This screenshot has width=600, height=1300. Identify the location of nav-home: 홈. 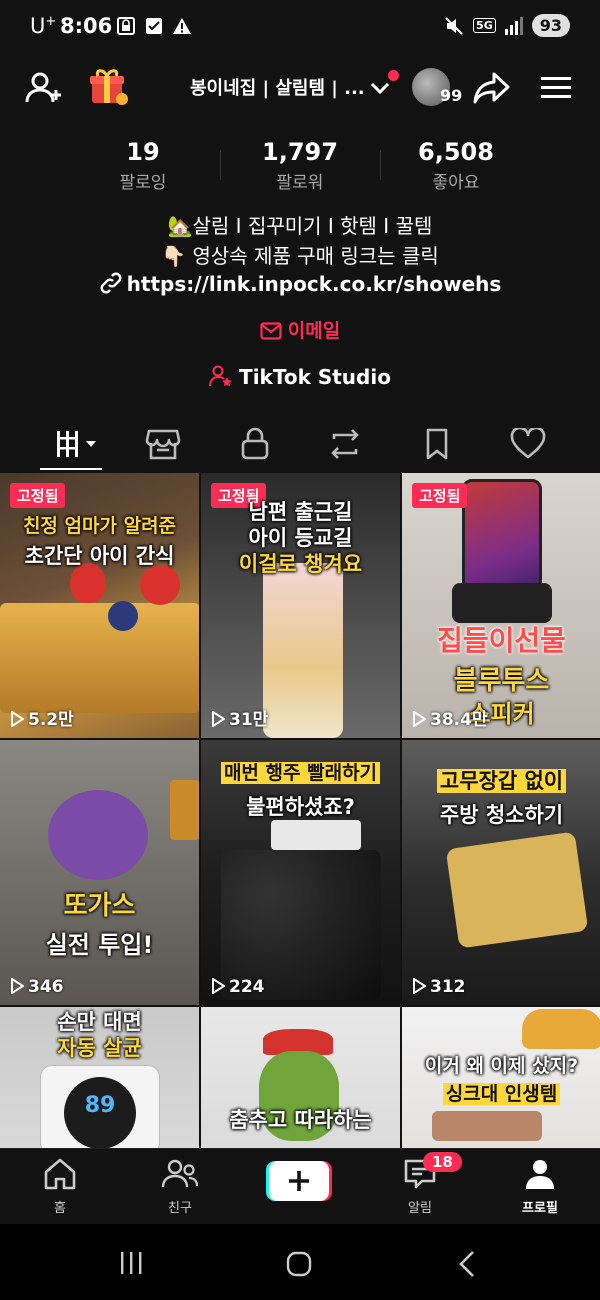
(60, 1186).